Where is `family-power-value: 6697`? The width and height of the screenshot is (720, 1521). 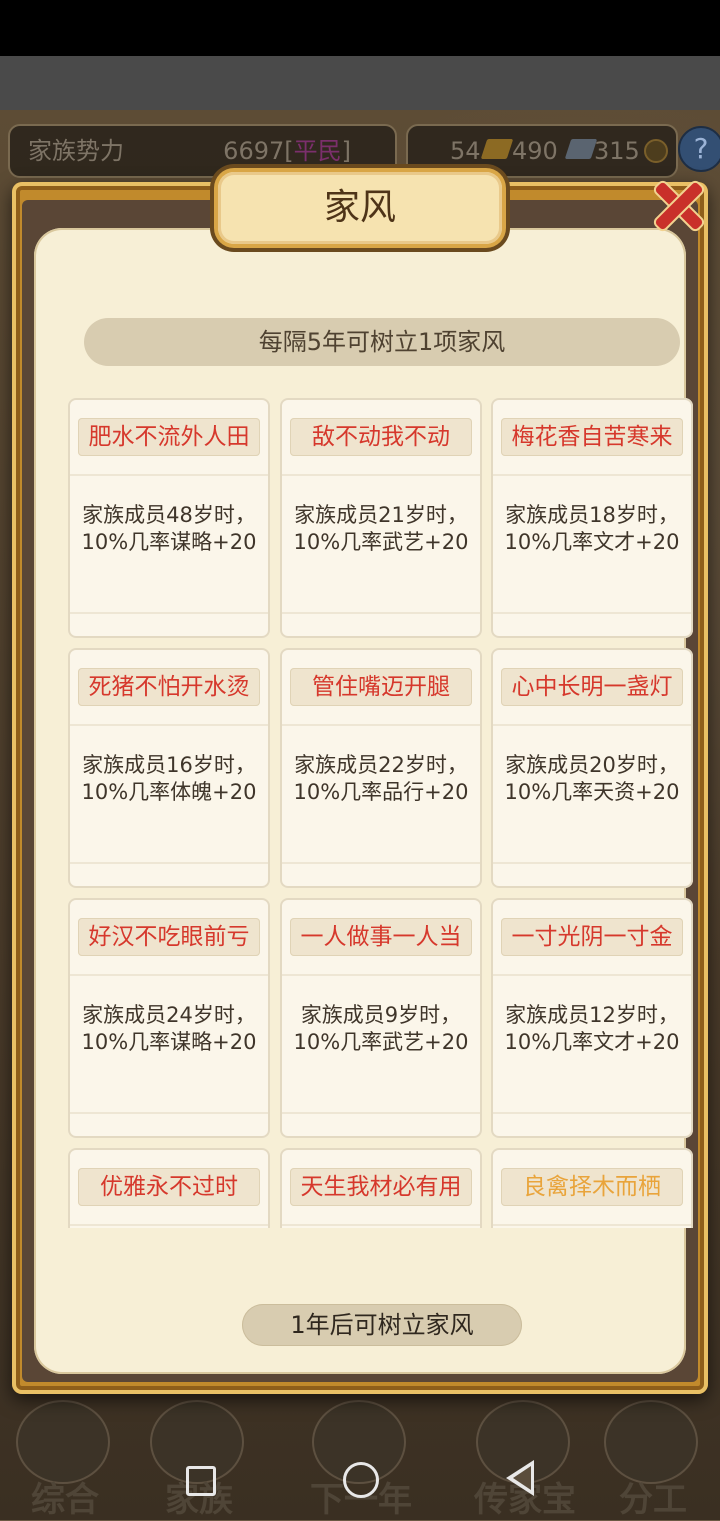 family-power-value: 6697 is located at coordinates (254, 151).